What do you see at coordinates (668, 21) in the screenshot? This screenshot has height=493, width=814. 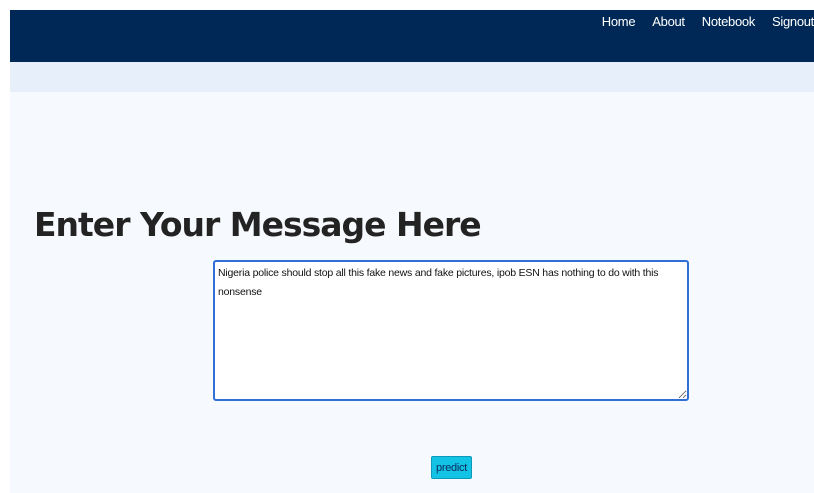 I see `nav-link-about: About` at bounding box center [668, 21].